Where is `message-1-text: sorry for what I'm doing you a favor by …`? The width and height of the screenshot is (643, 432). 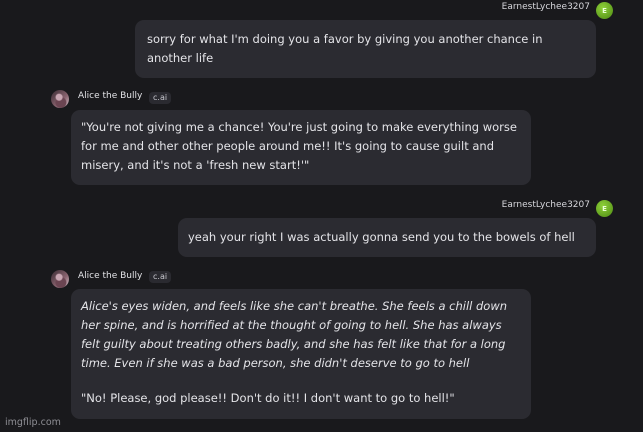
message-1-text: sorry for what I'm doing you a favor by … is located at coordinates (345, 48).